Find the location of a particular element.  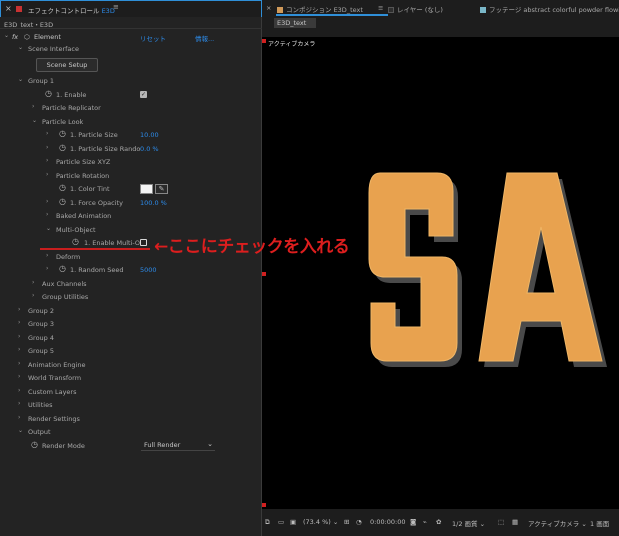

tree-row-render-mode: ◷ Render Mode is located at coordinates (129, 446).